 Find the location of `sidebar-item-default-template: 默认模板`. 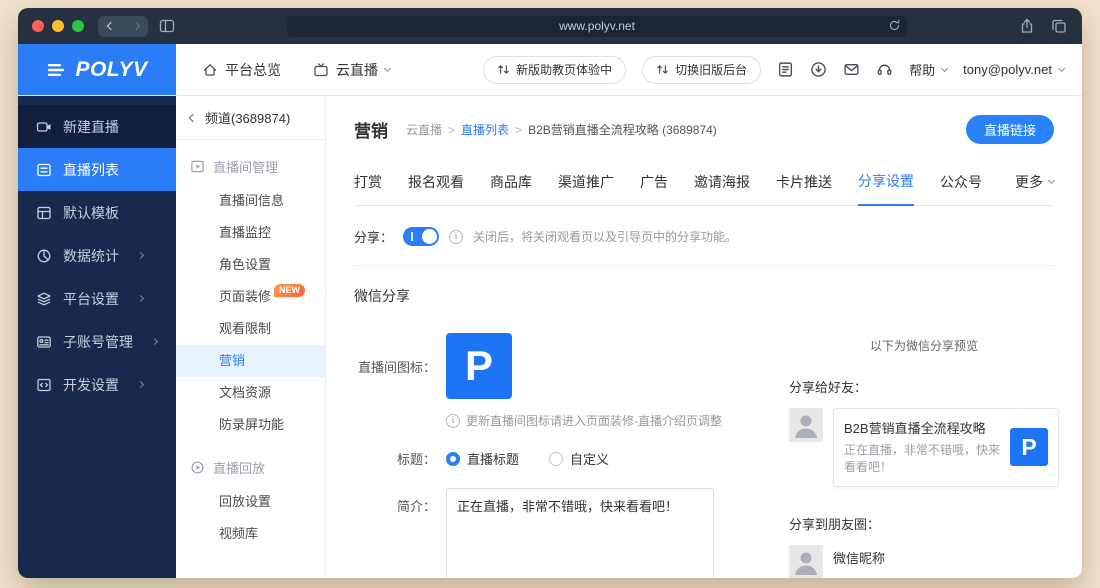

sidebar-item-default-template: 默认模板 is located at coordinates (97, 212).